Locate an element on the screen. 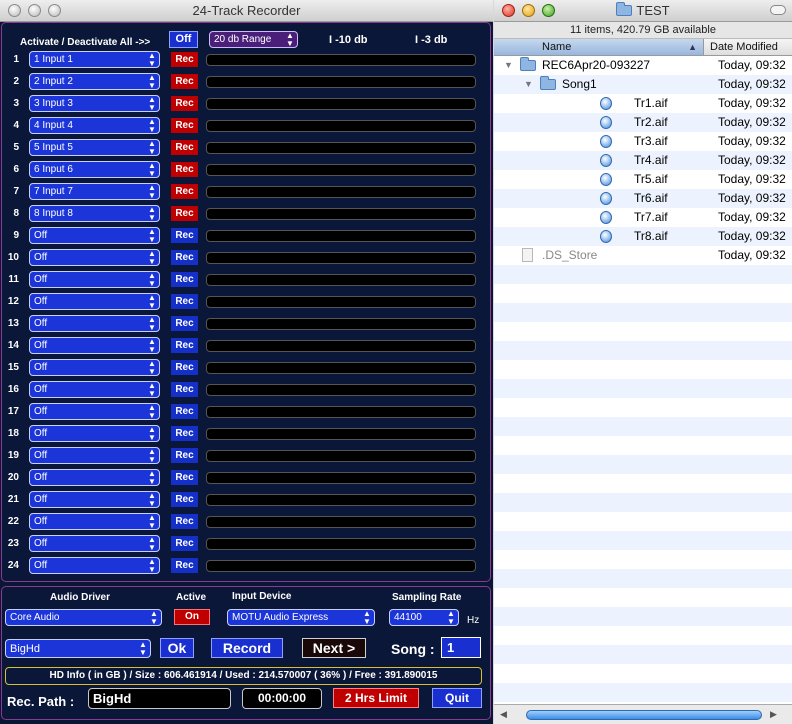  file-list-row: Tr1.aif Today, 09:32 is located at coordinates (643, 103).